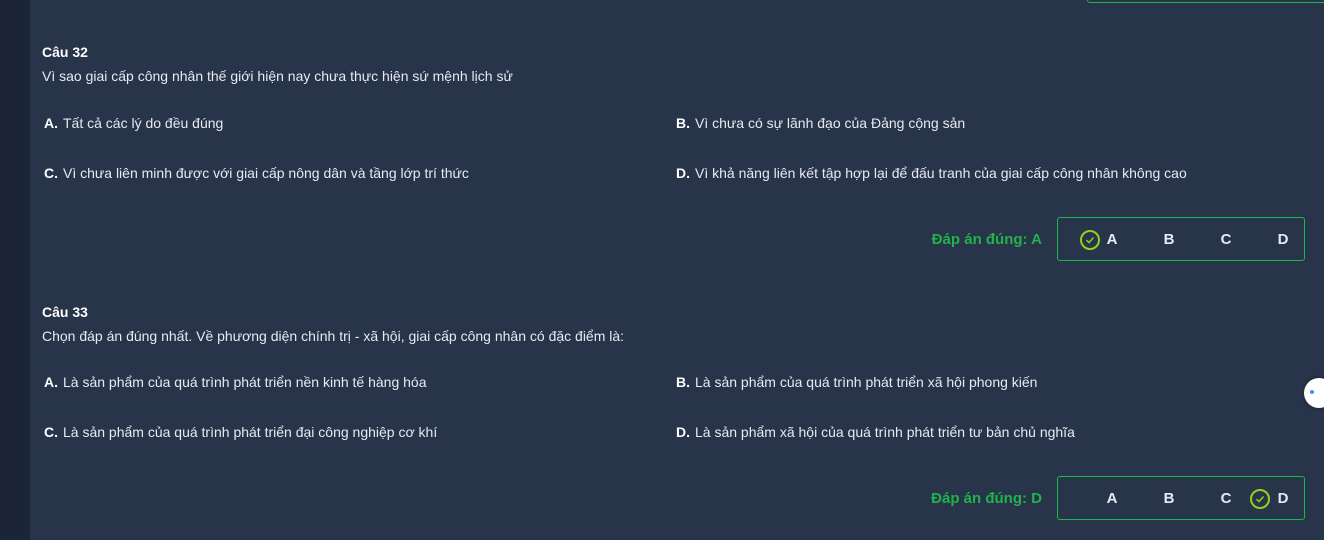  I want to click on correct-answer-label: Đáp án đúng: A, so click(986, 239).